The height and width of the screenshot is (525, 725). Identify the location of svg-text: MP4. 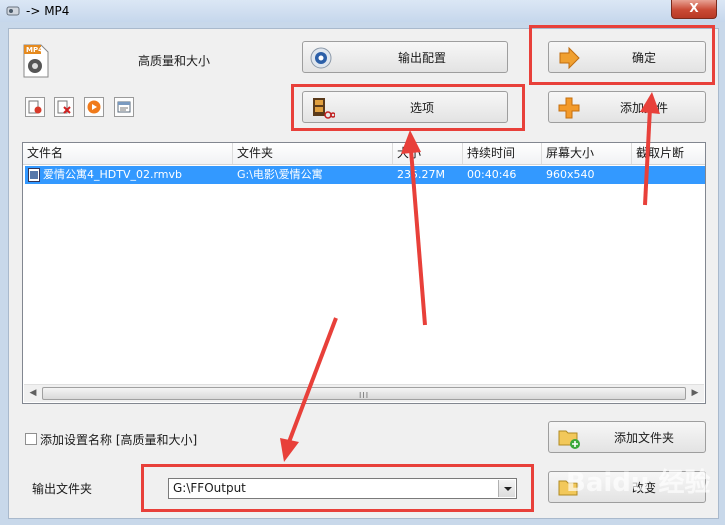
(34, 50).